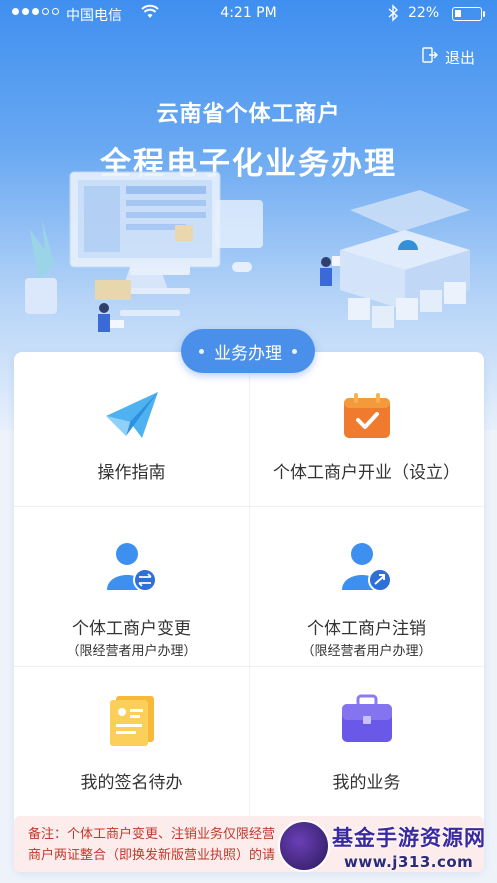 This screenshot has height=883, width=497. What do you see at coordinates (201, 351) in the screenshot?
I see `pill-dot-left` at bounding box center [201, 351].